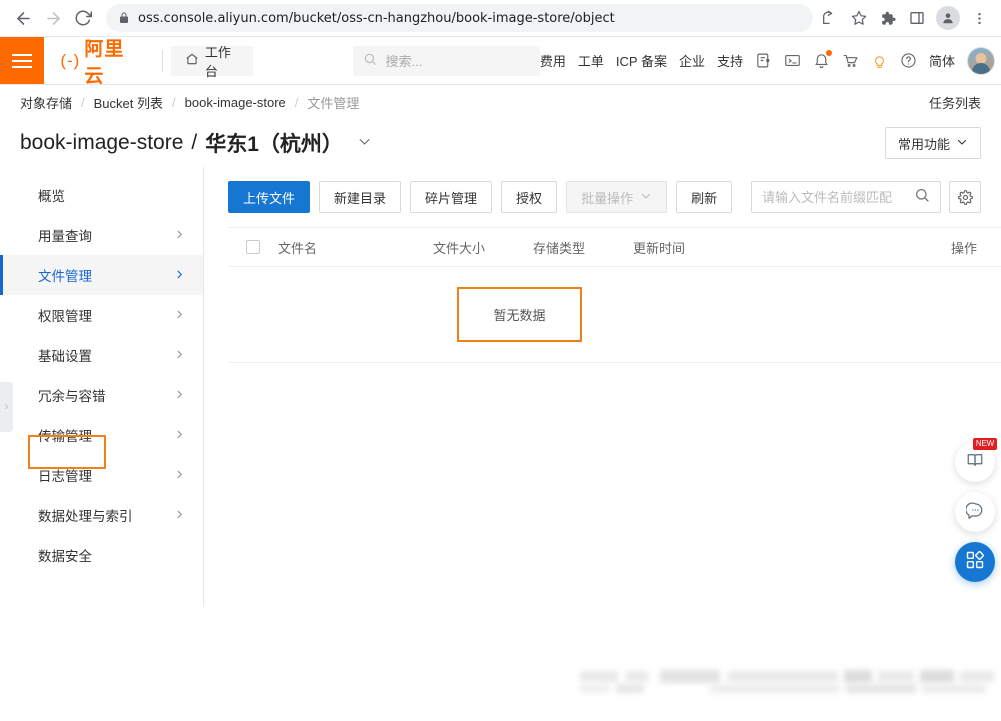 The width and height of the screenshot is (1001, 721). I want to click on page-title-row: book-image-store / 华东1（杭州） 常用功能, so click(500, 143).